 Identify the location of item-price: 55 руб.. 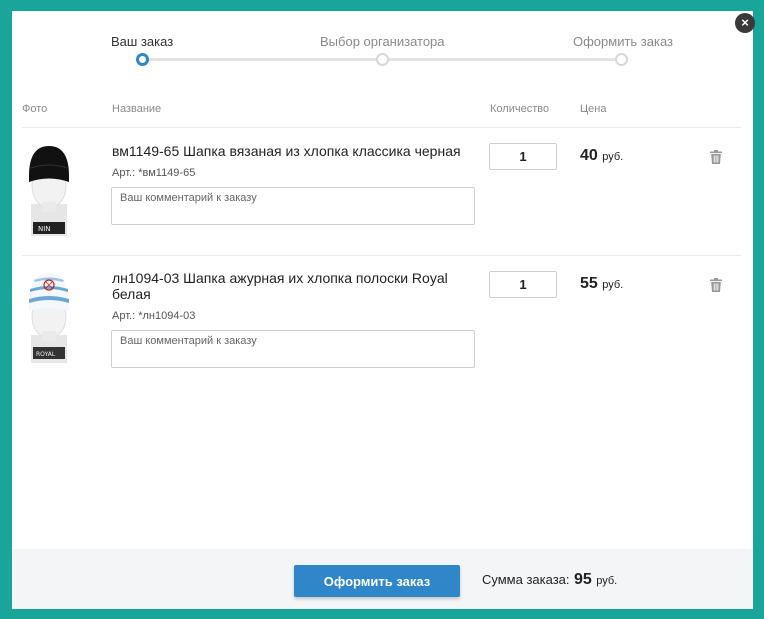
(601, 284).